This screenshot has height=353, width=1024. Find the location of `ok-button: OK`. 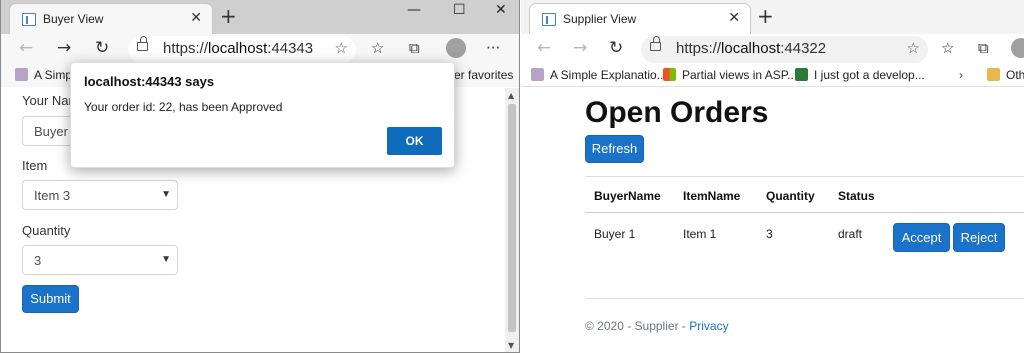

ok-button: OK is located at coordinates (414, 141).